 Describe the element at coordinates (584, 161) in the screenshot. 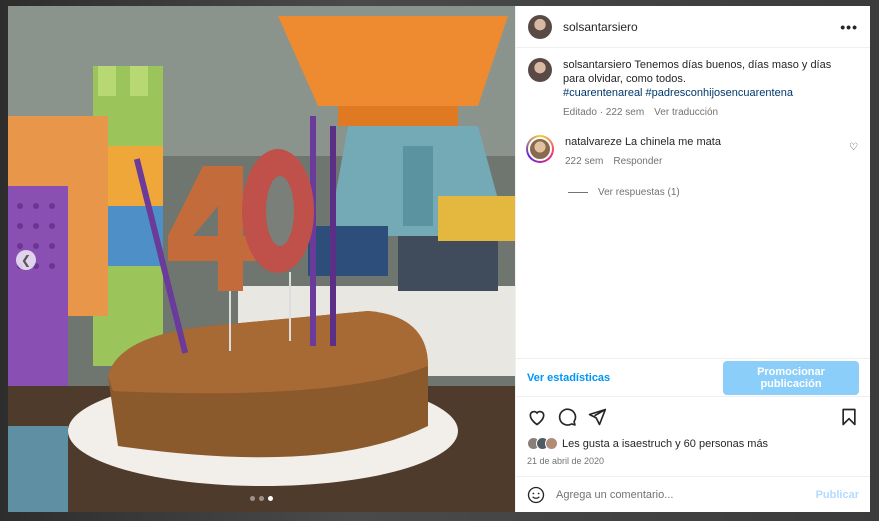

I see `comment-time: 222 sem` at that location.